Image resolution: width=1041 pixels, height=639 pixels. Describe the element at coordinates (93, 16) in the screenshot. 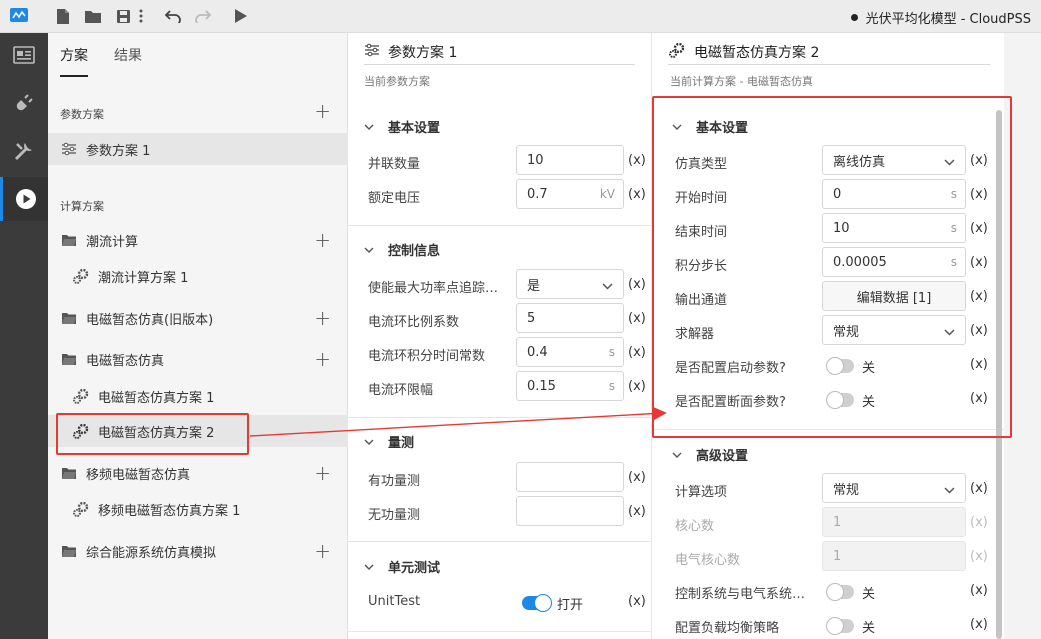

I see `open-folder-icon` at that location.